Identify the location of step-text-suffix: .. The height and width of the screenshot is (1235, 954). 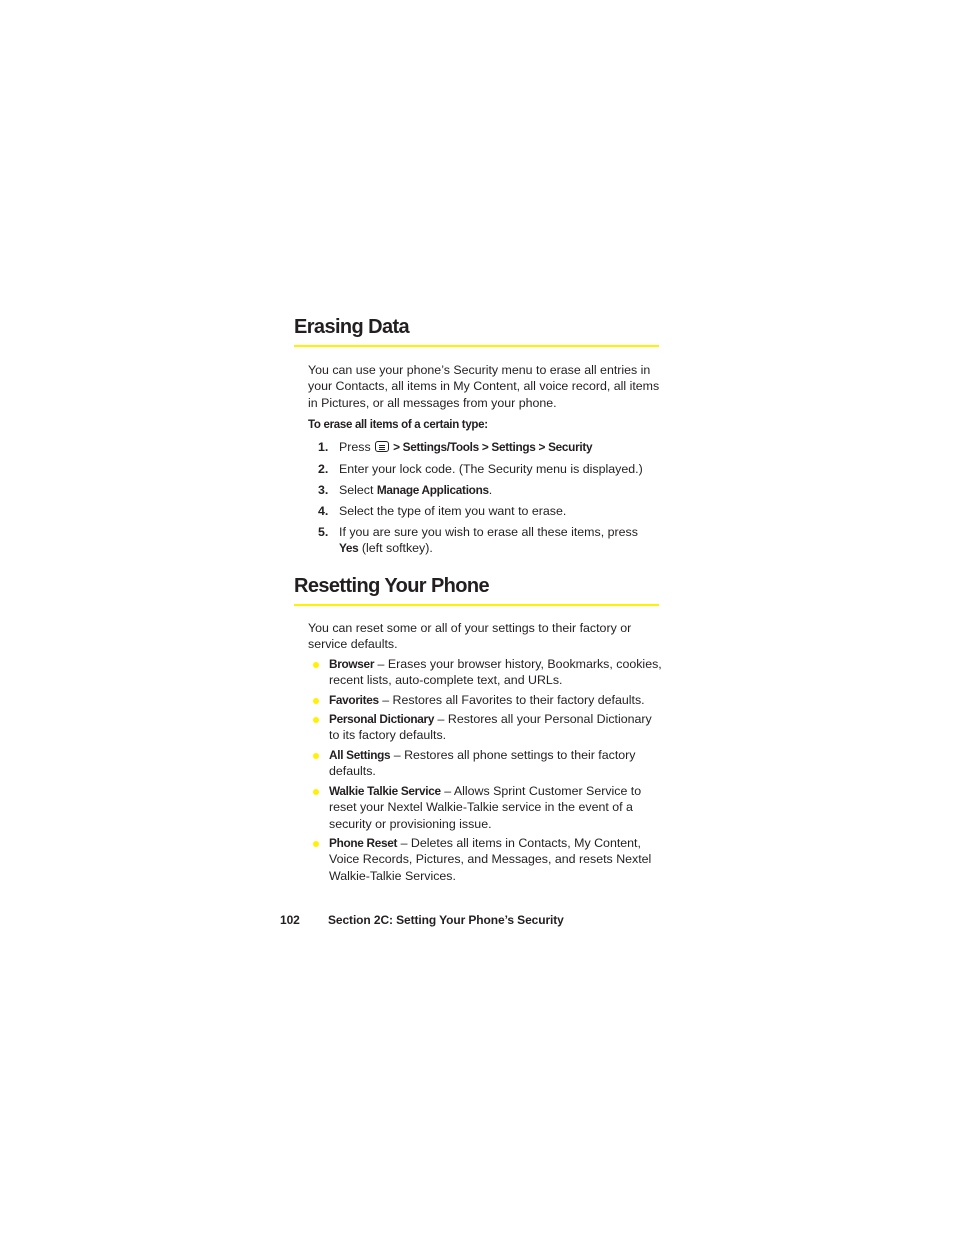
(490, 490).